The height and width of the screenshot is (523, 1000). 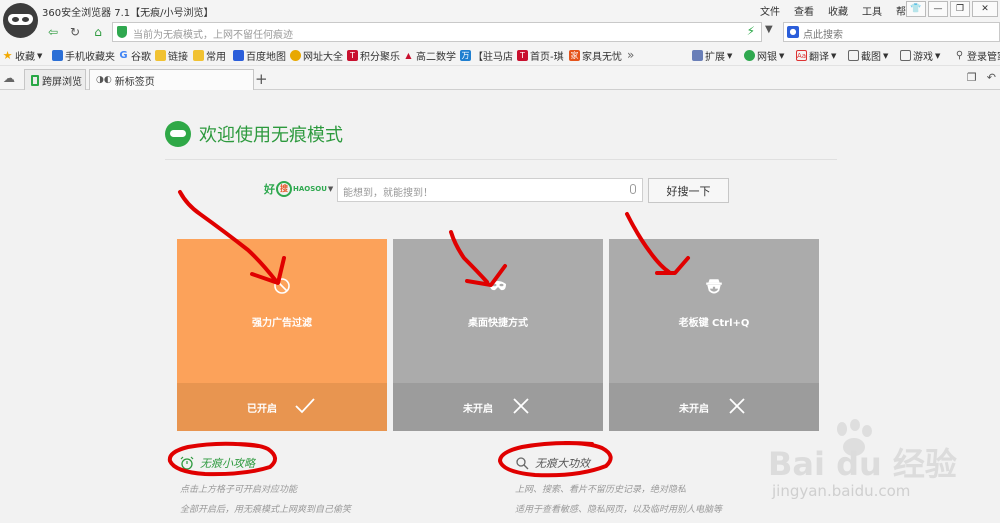 I want to click on title-menu: 文件 查看 收藏 工具 帮助, so click(x=838, y=10).